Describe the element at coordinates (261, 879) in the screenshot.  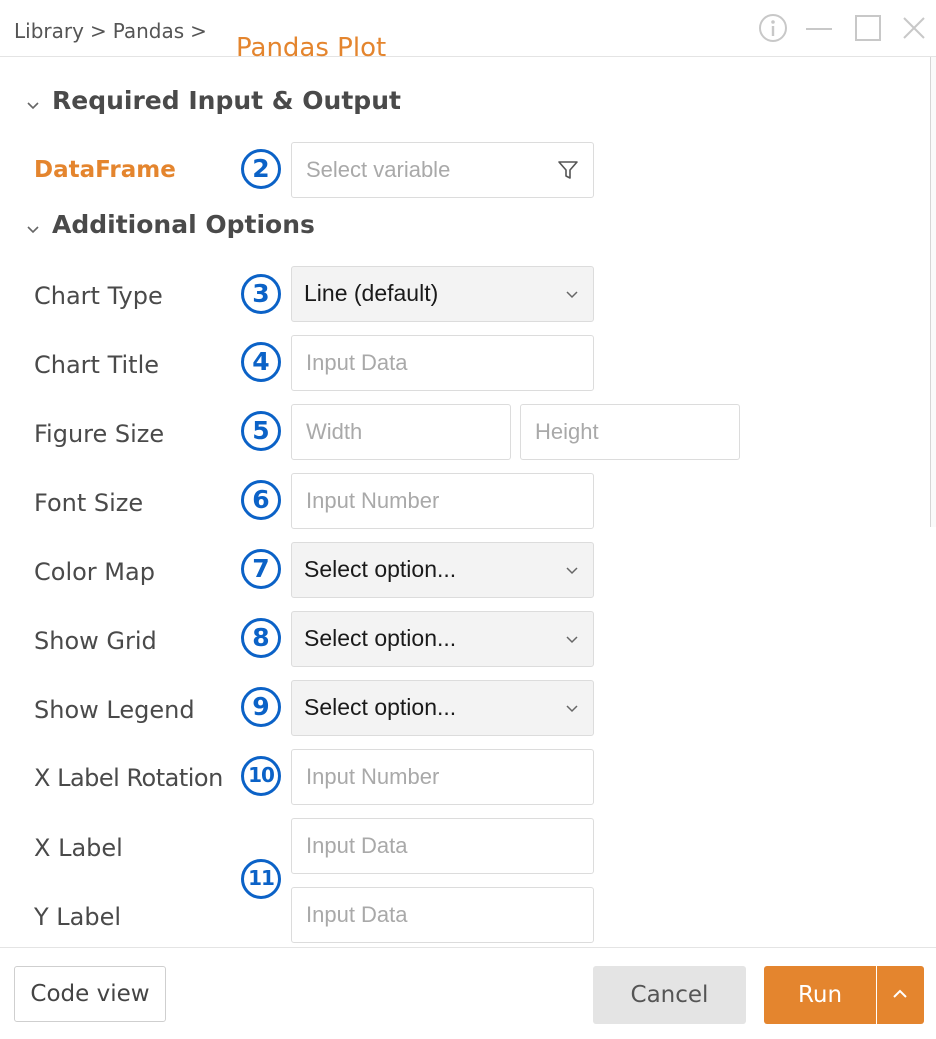
I see `marker-badge: 11` at that location.